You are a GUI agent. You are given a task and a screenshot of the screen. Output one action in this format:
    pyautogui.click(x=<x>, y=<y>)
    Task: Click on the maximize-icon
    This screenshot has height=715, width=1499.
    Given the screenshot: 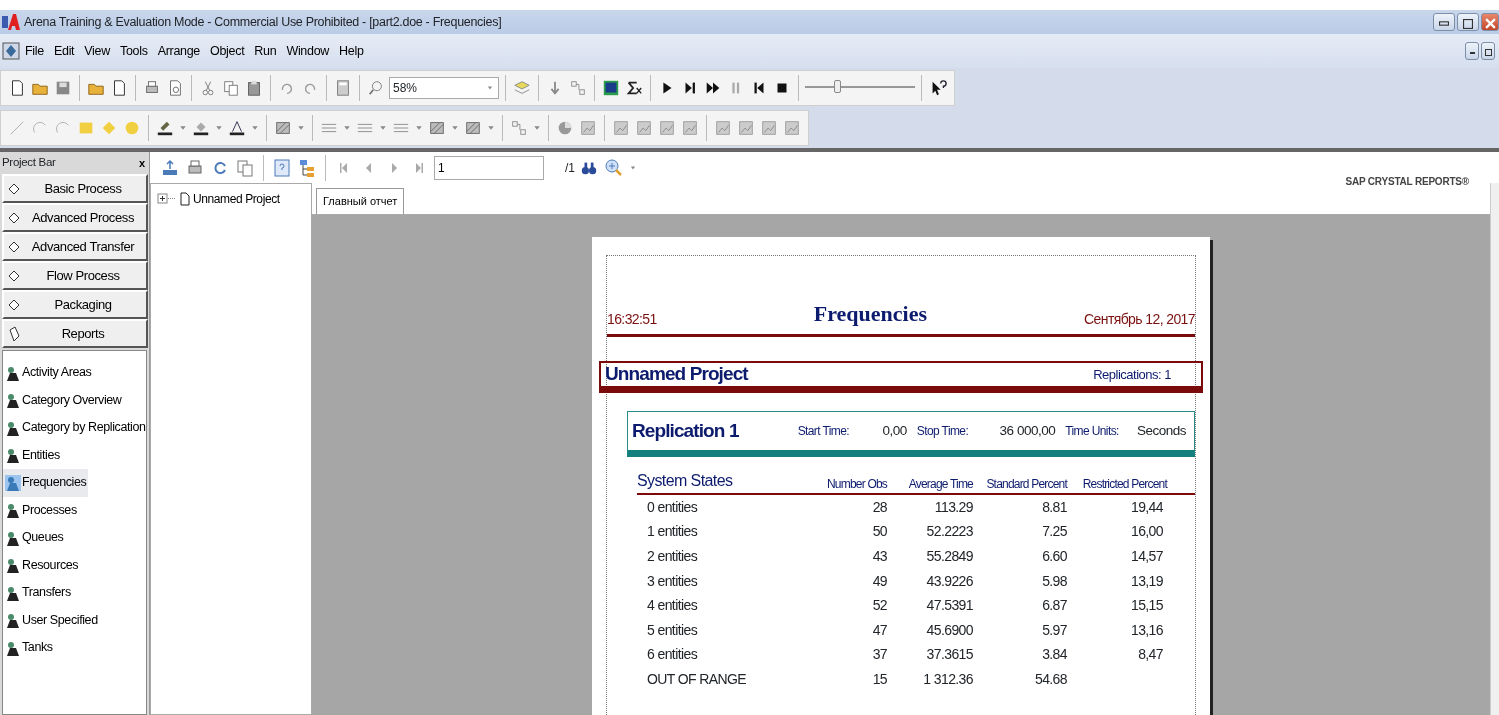 What is the action you would take?
    pyautogui.click(x=1468, y=23)
    